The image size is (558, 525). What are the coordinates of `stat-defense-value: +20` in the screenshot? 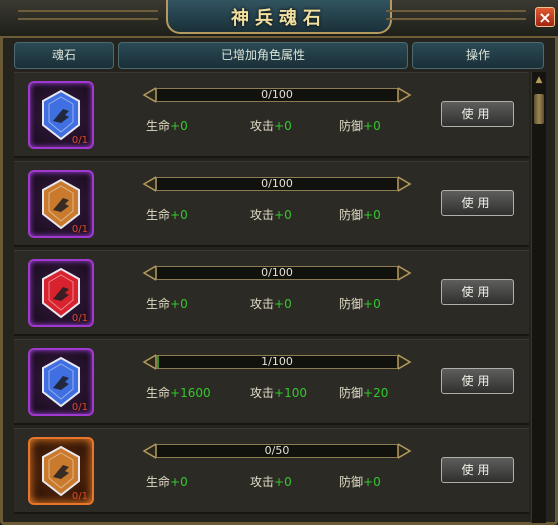 It's located at (376, 393).